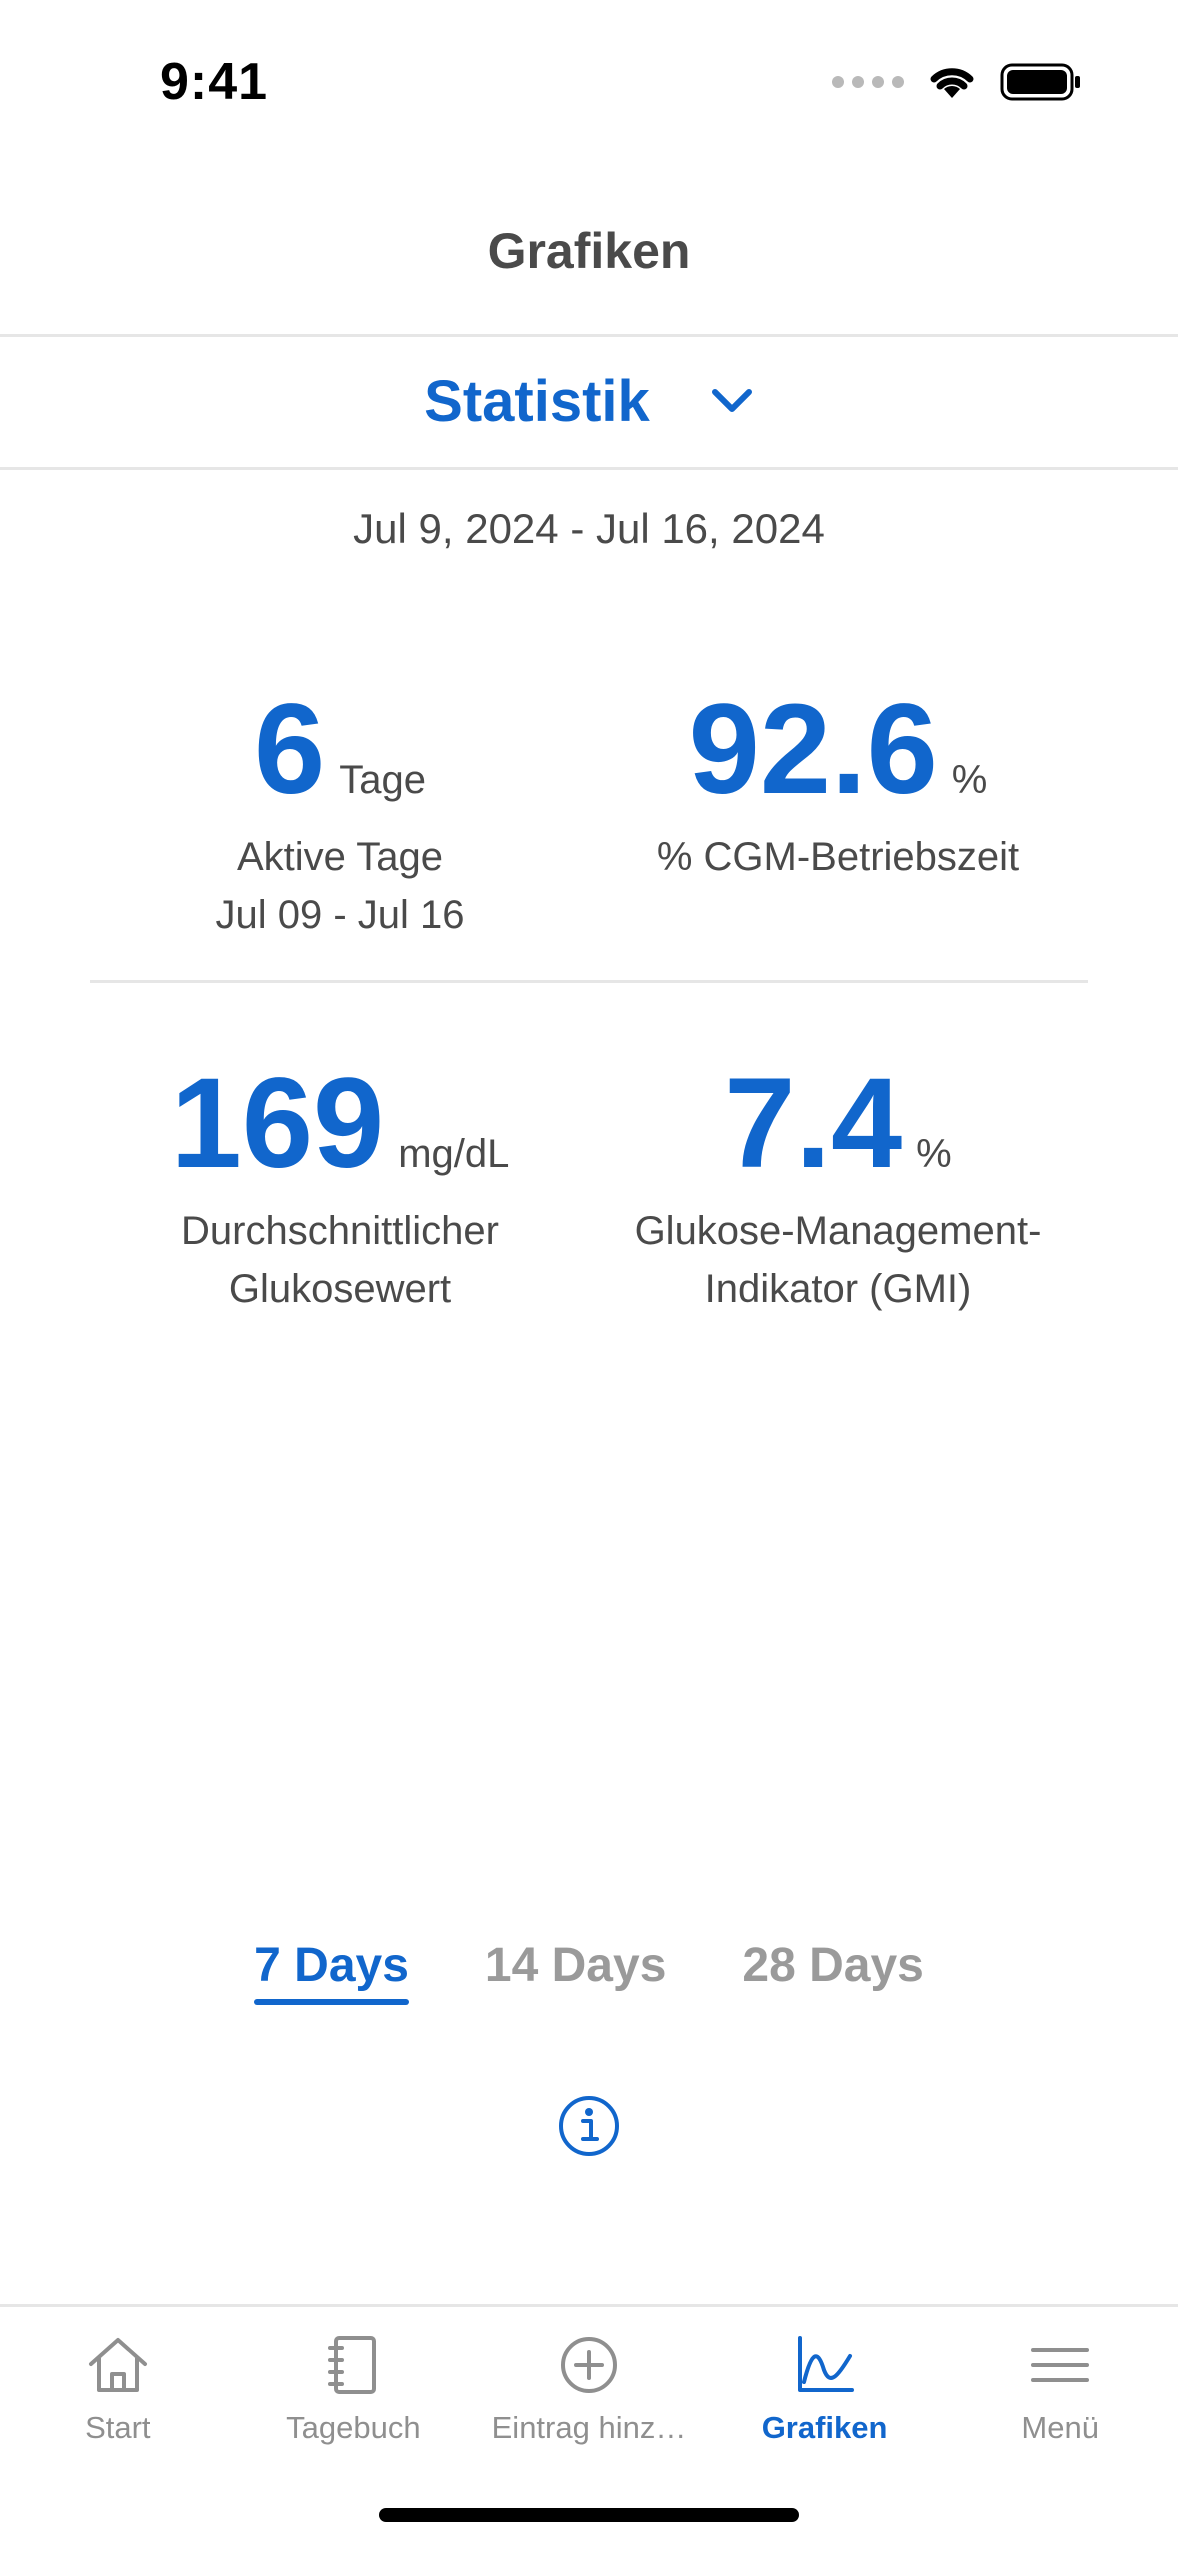  Describe the element at coordinates (934, 1154) in the screenshot. I see `gmi-unit: %` at that location.